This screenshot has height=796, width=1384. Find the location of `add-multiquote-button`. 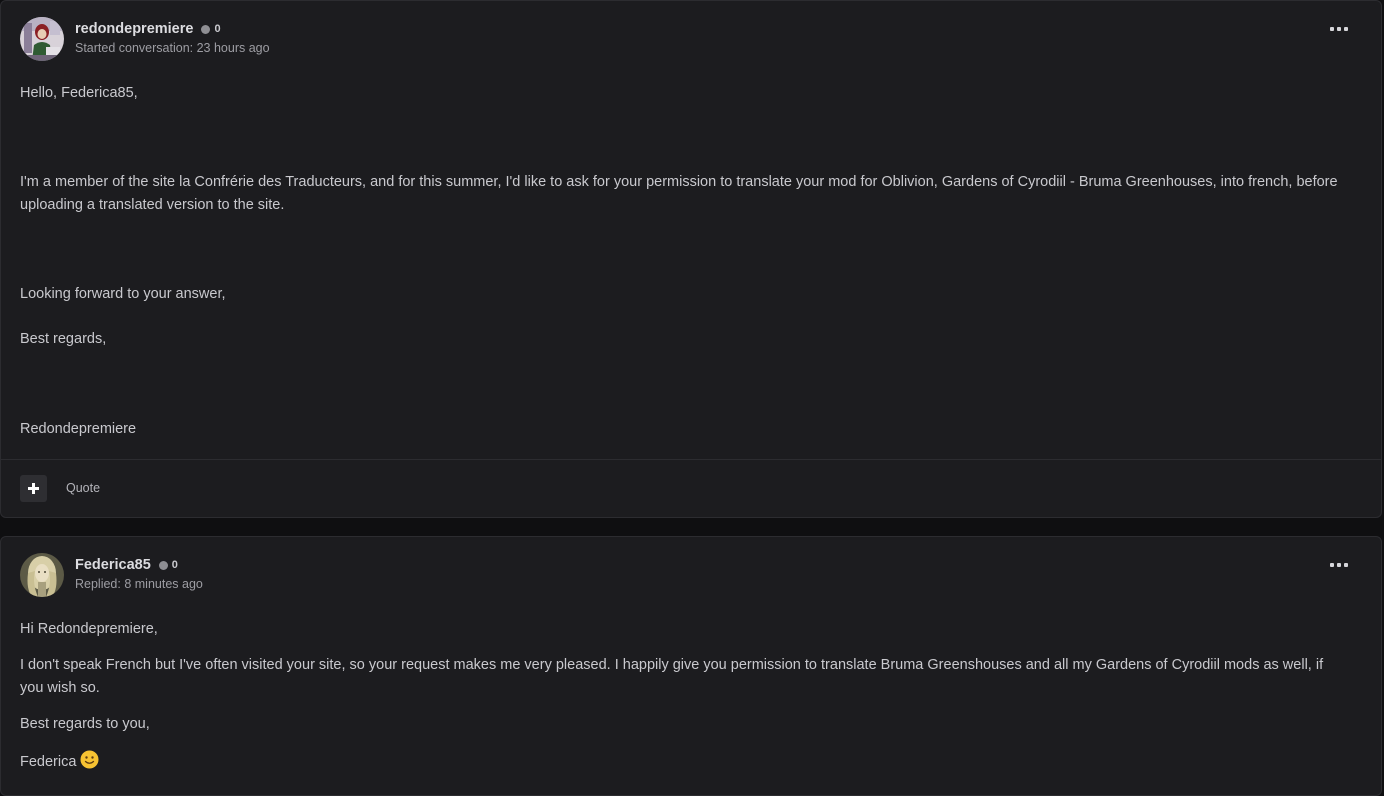

add-multiquote-button is located at coordinates (33, 488).